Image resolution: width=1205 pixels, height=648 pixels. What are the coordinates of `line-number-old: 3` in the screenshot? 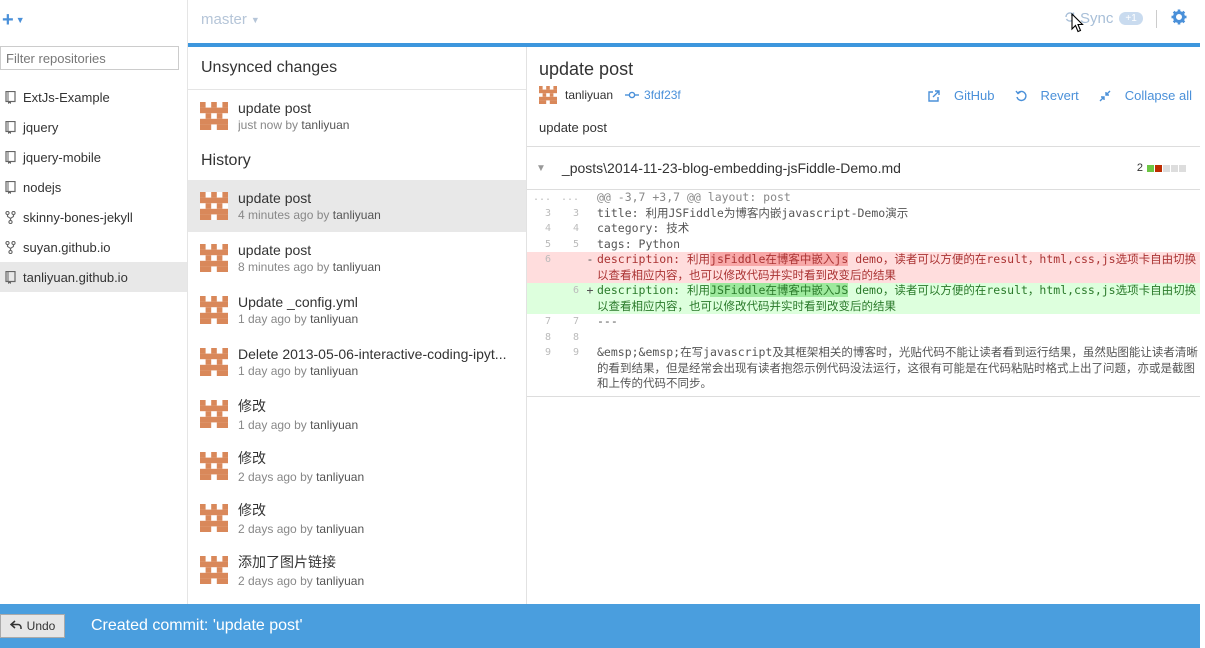 It's located at (547, 213).